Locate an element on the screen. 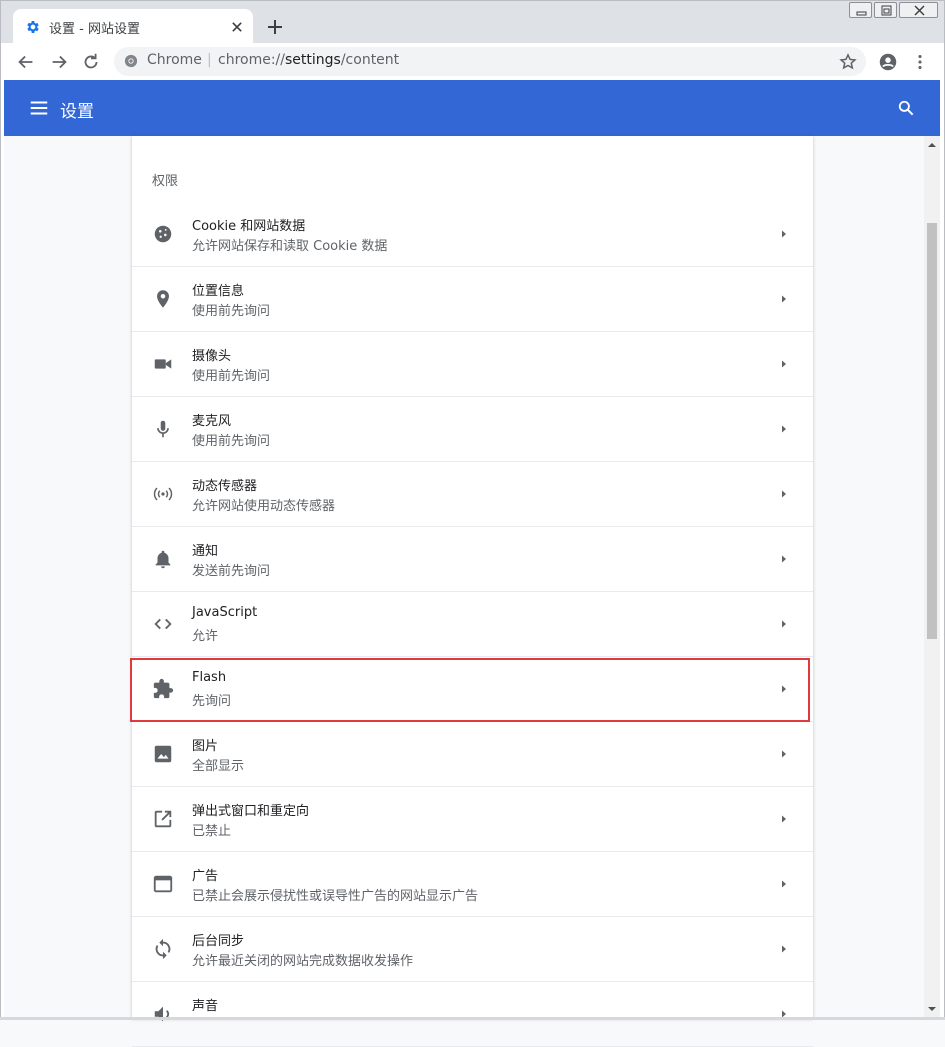 This screenshot has width=945, height=1047. permission-row-subtitle: 已禁止会展示侵扰性或误导性广告的网站显示广告 is located at coordinates (335, 896).